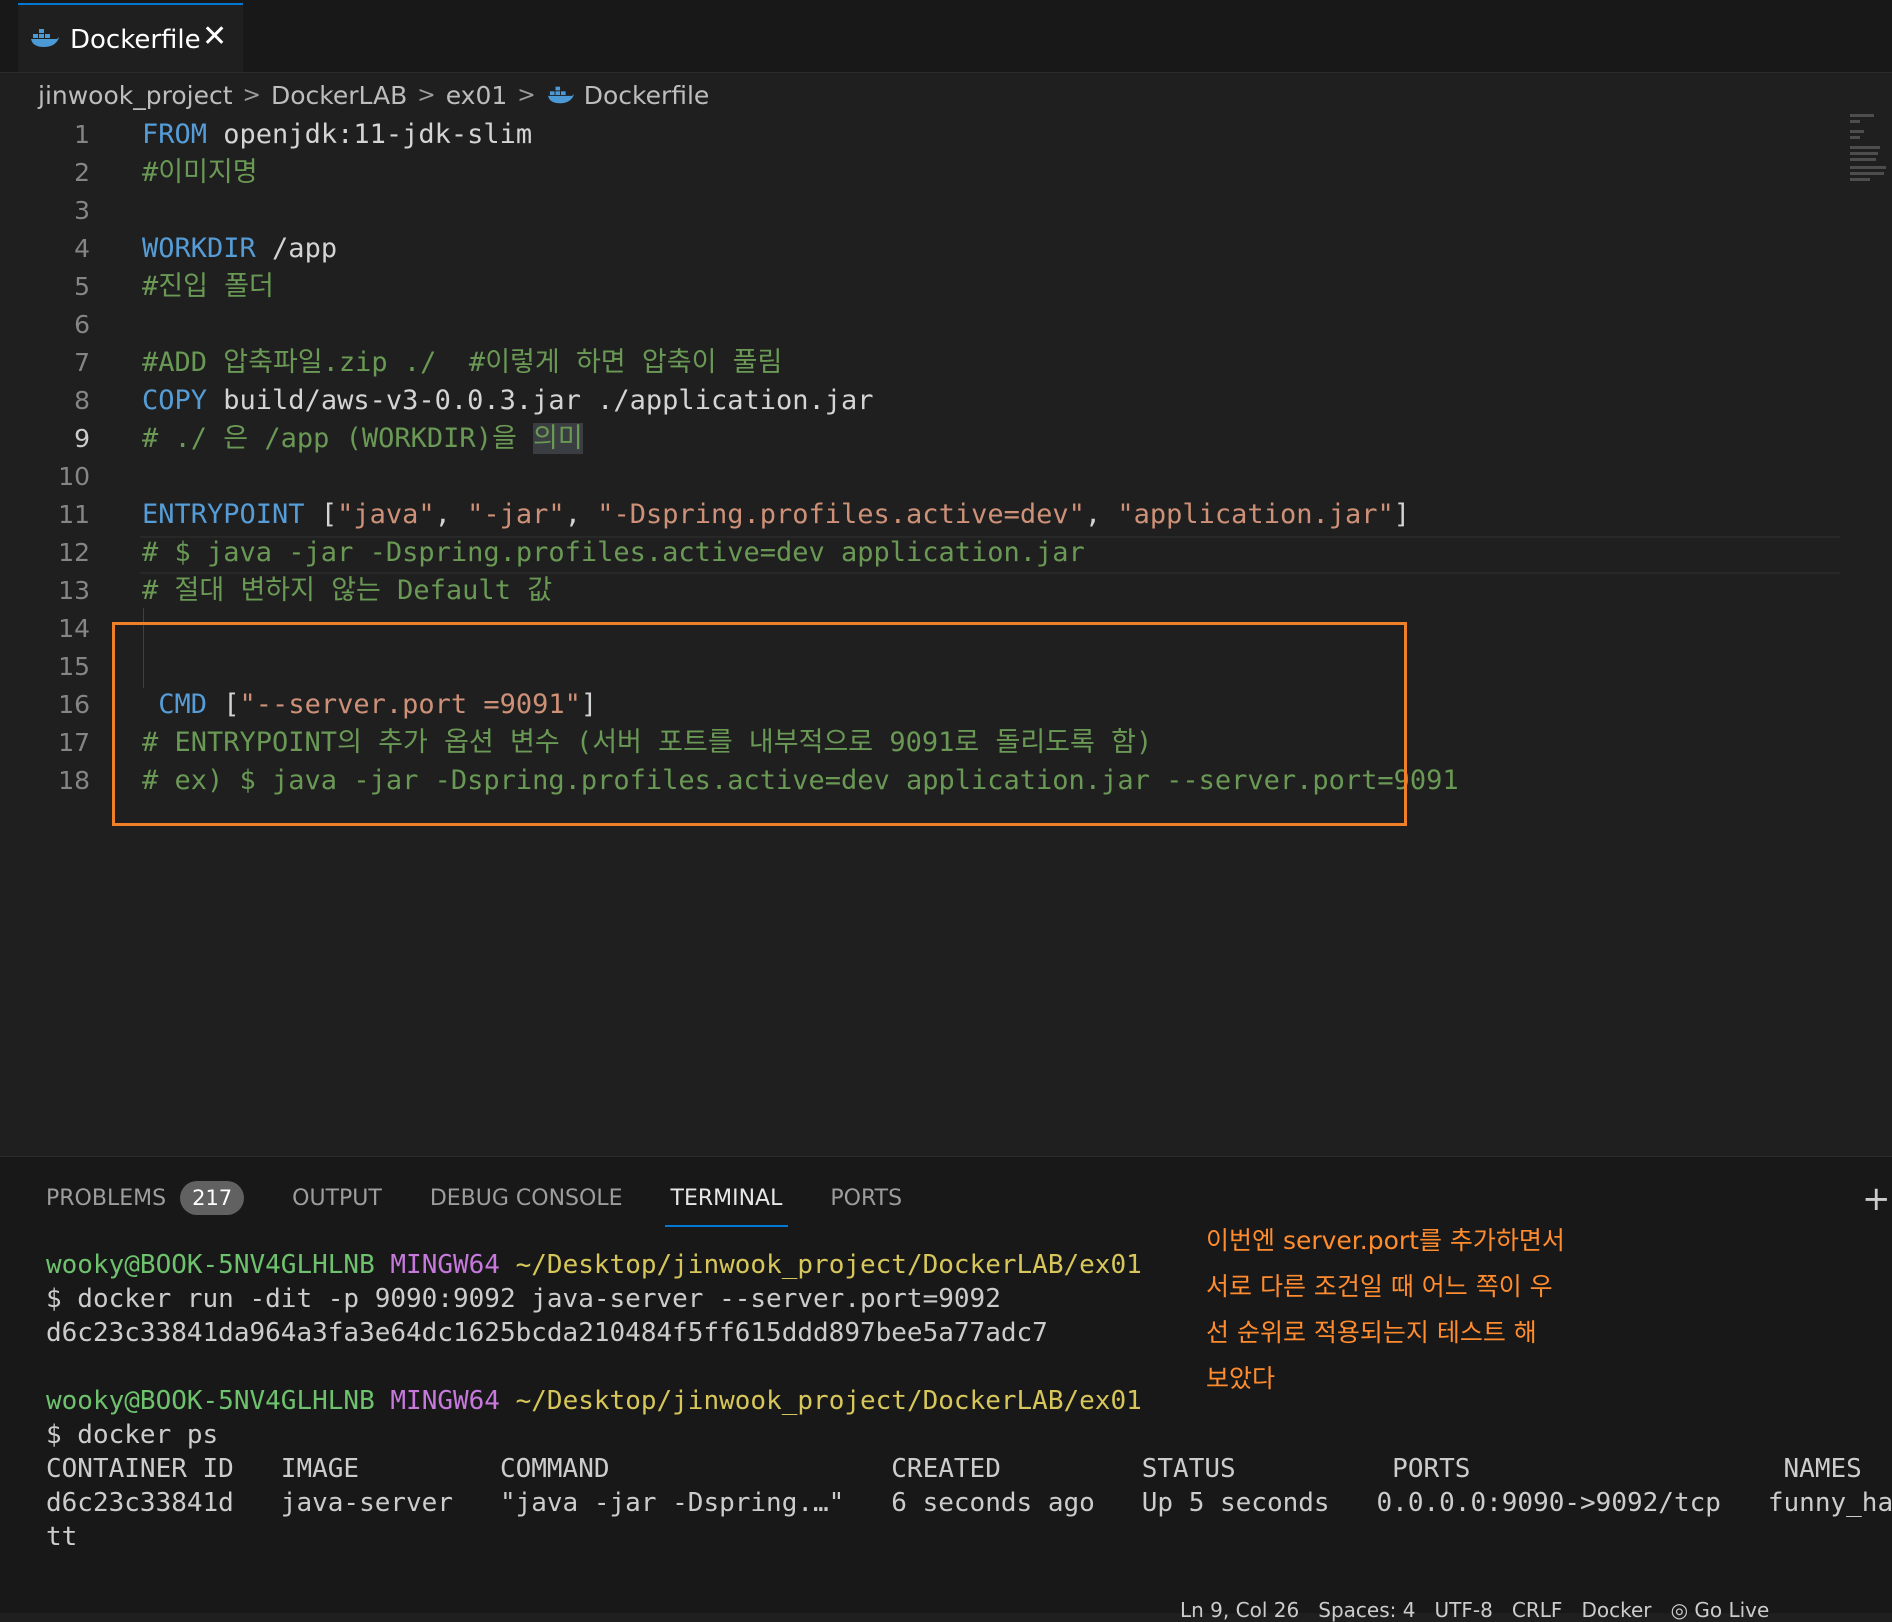 Image resolution: width=1892 pixels, height=1622 pixels. What do you see at coordinates (1385, 1240) in the screenshot?
I see `note-line: 이번엔 server.port를 추가하면서` at bounding box center [1385, 1240].